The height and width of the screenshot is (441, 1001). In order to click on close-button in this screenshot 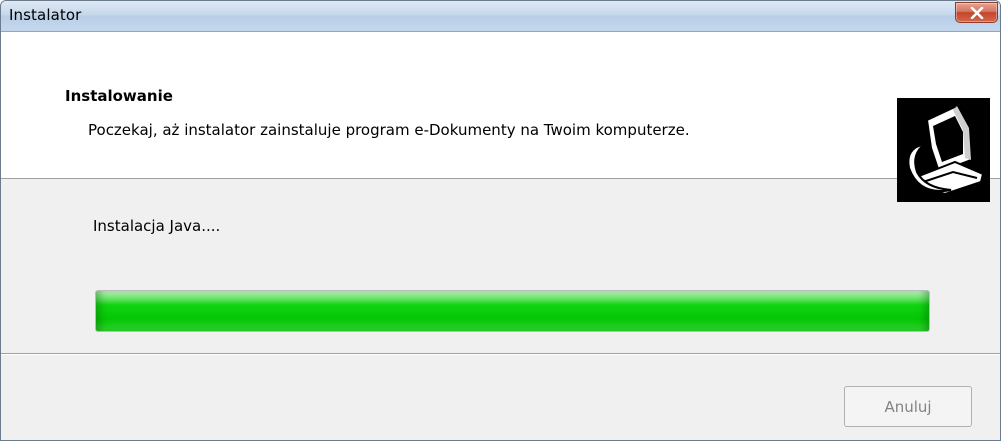, I will do `click(976, 12)`.